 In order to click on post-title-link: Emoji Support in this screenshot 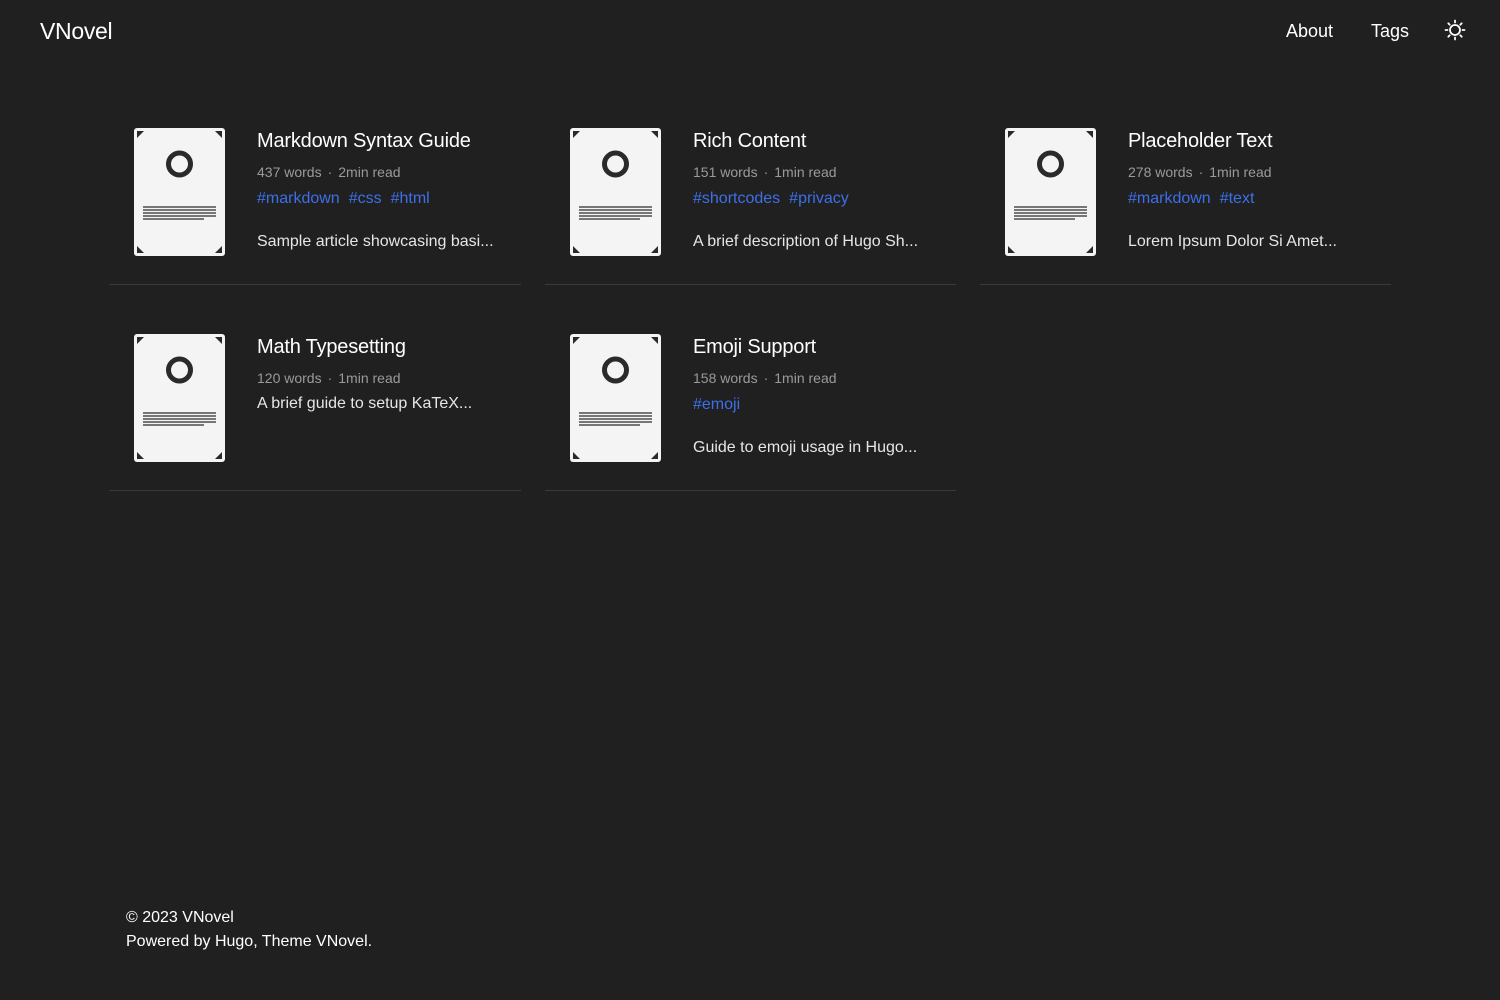, I will do `click(824, 347)`.